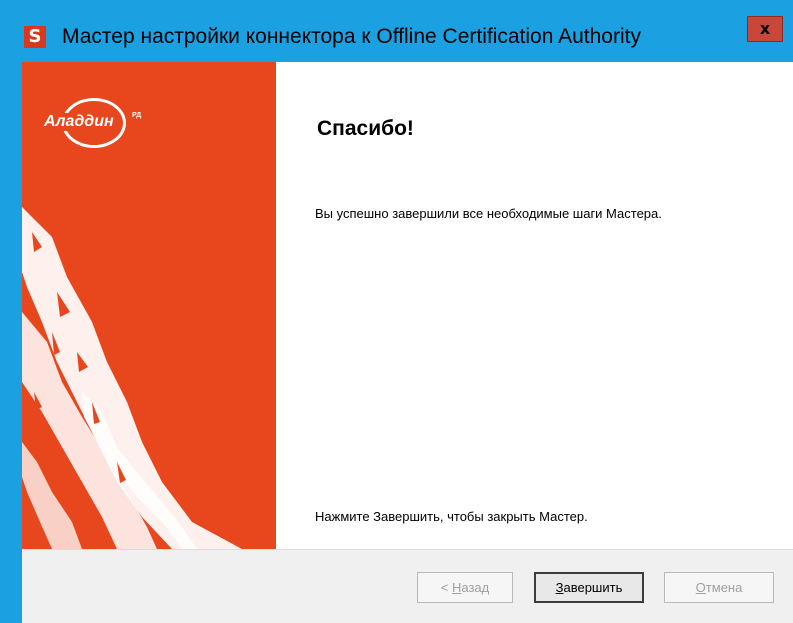 This screenshot has height=623, width=793. I want to click on finish-label: авершить, so click(593, 587).